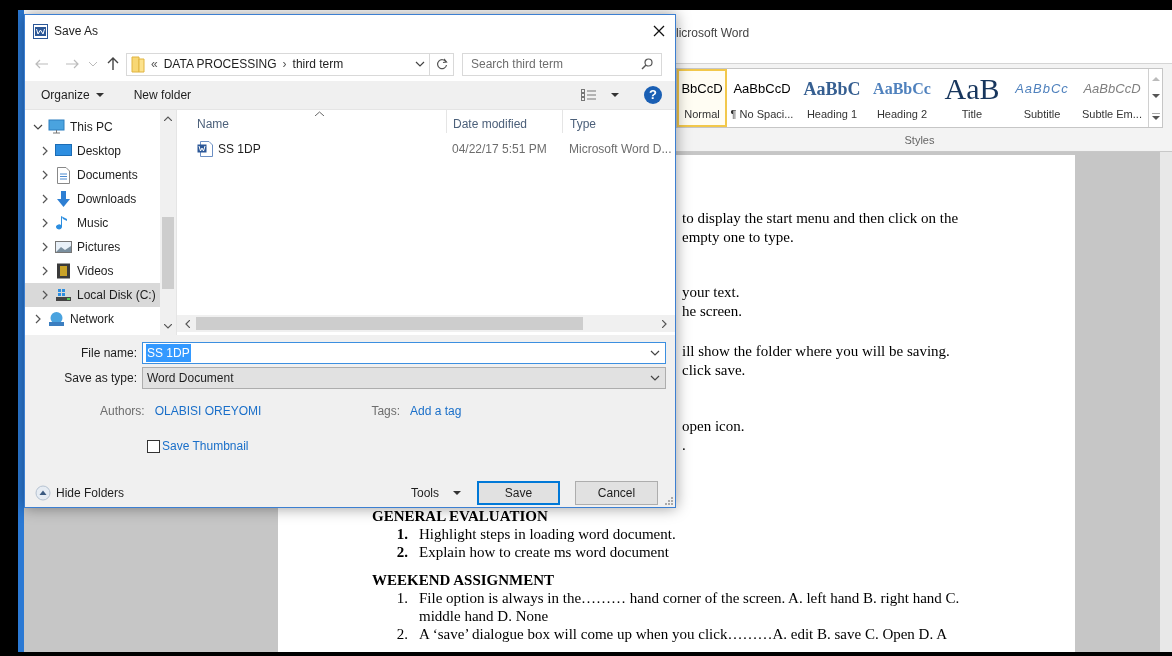 Image resolution: width=1172 pixels, height=656 pixels. Describe the element at coordinates (311, 121) in the screenshot. I see `column-header: Name` at that location.